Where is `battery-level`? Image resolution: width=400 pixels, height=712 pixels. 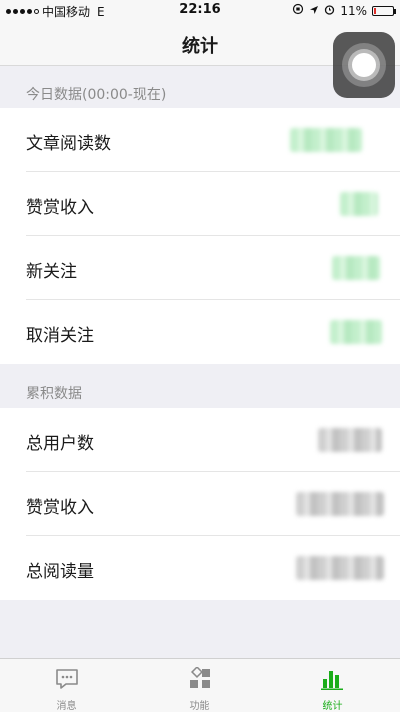
battery-level is located at coordinates (375, 10).